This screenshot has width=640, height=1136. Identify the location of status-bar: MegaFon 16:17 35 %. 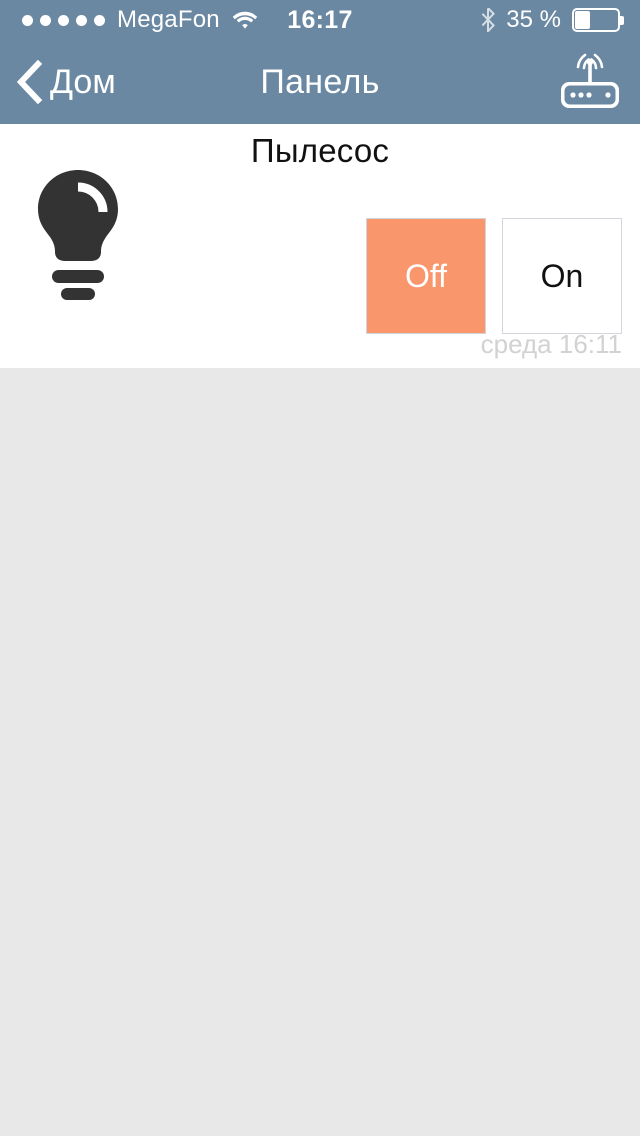
(320, 20).